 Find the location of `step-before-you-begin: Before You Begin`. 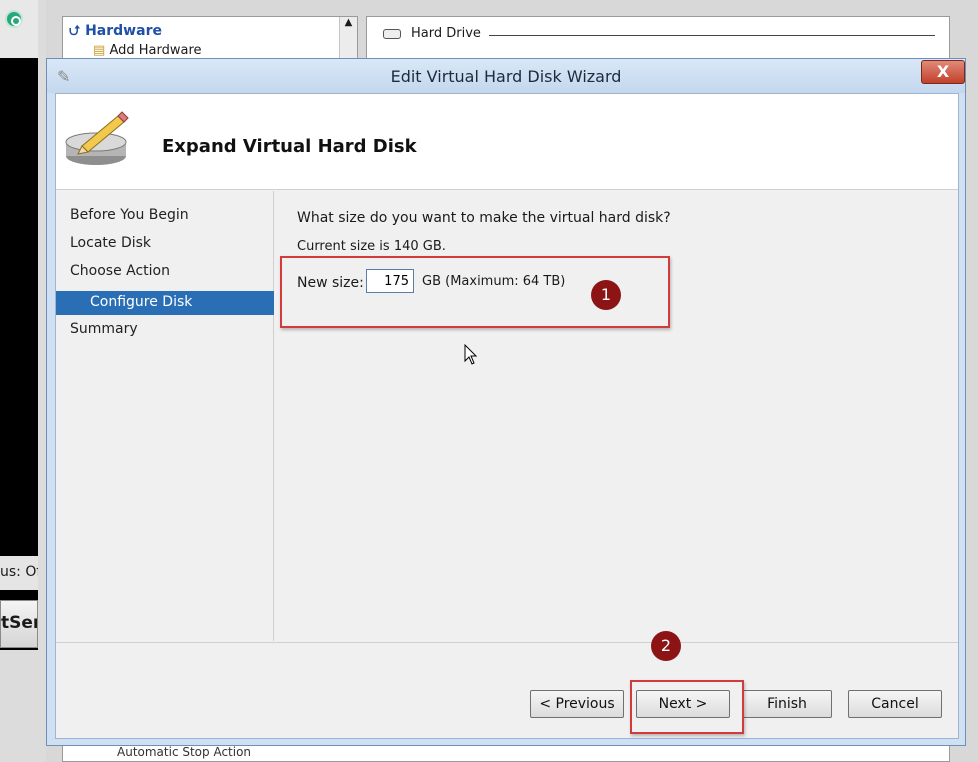

step-before-you-begin: Before You Begin is located at coordinates (129, 215).